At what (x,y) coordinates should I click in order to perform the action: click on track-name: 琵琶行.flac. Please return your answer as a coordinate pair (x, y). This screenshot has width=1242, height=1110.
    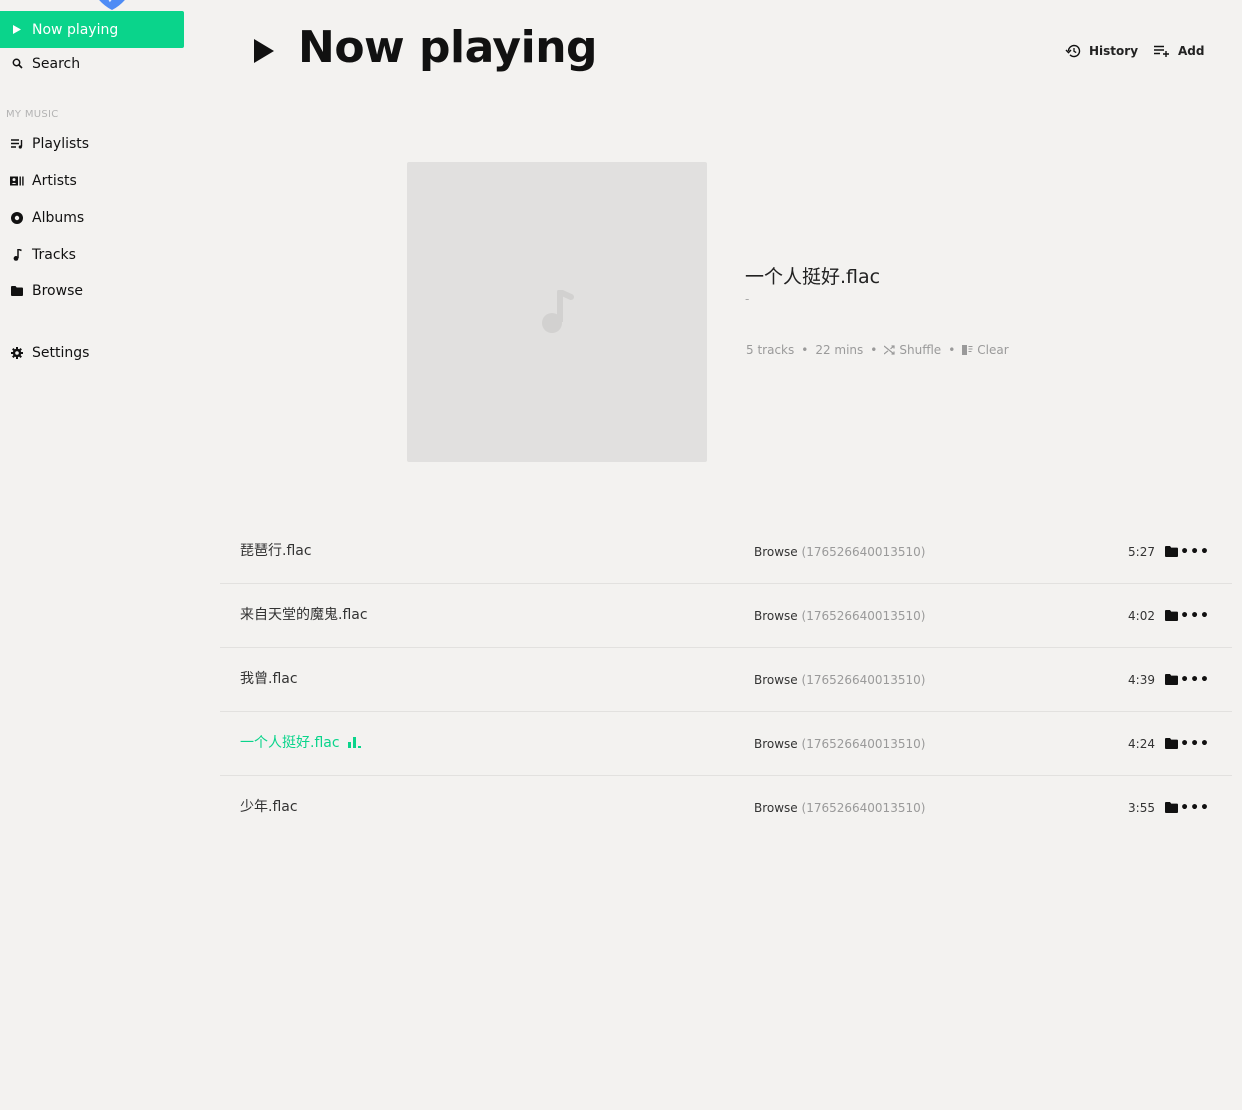
    Looking at the image, I should click on (276, 550).